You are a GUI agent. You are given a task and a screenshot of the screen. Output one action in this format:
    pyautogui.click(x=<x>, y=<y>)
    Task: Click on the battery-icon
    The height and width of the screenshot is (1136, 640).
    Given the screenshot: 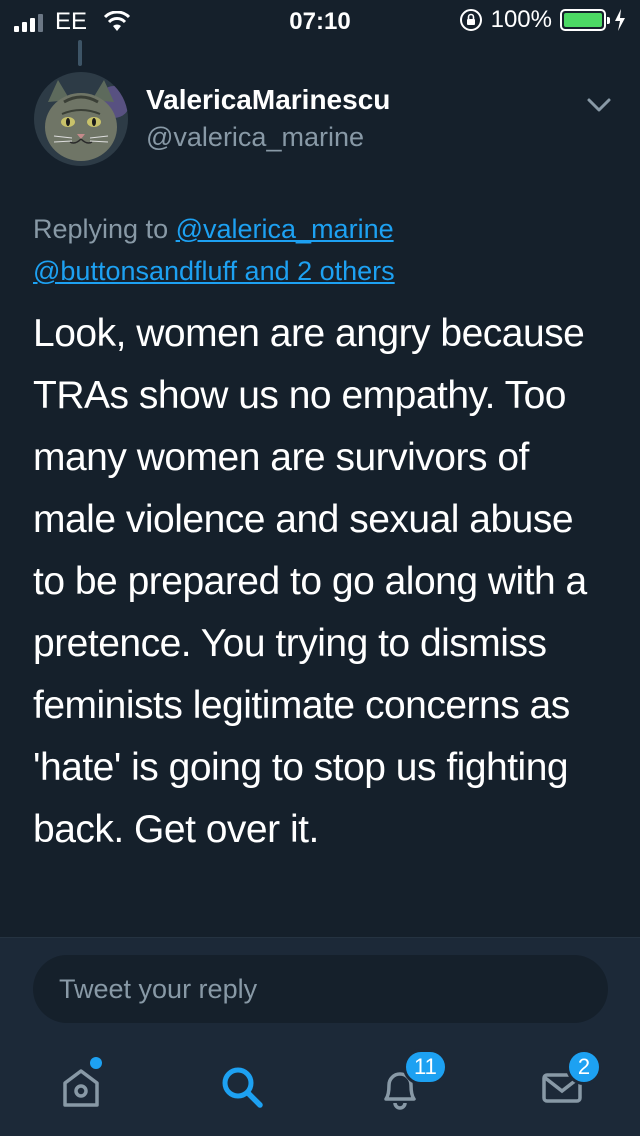 What is the action you would take?
    pyautogui.click(x=585, y=20)
    